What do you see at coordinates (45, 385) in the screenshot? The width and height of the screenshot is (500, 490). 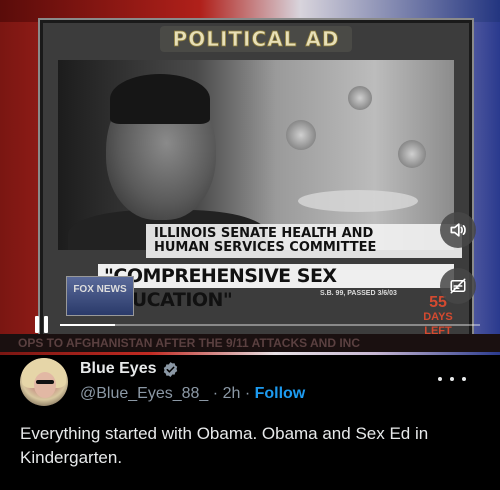 I see `avatar-face` at bounding box center [45, 385].